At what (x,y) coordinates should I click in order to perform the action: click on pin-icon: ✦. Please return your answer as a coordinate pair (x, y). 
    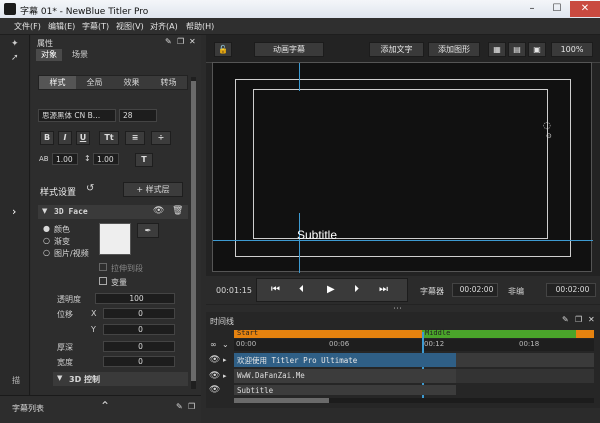
    Looking at the image, I should click on (15, 44).